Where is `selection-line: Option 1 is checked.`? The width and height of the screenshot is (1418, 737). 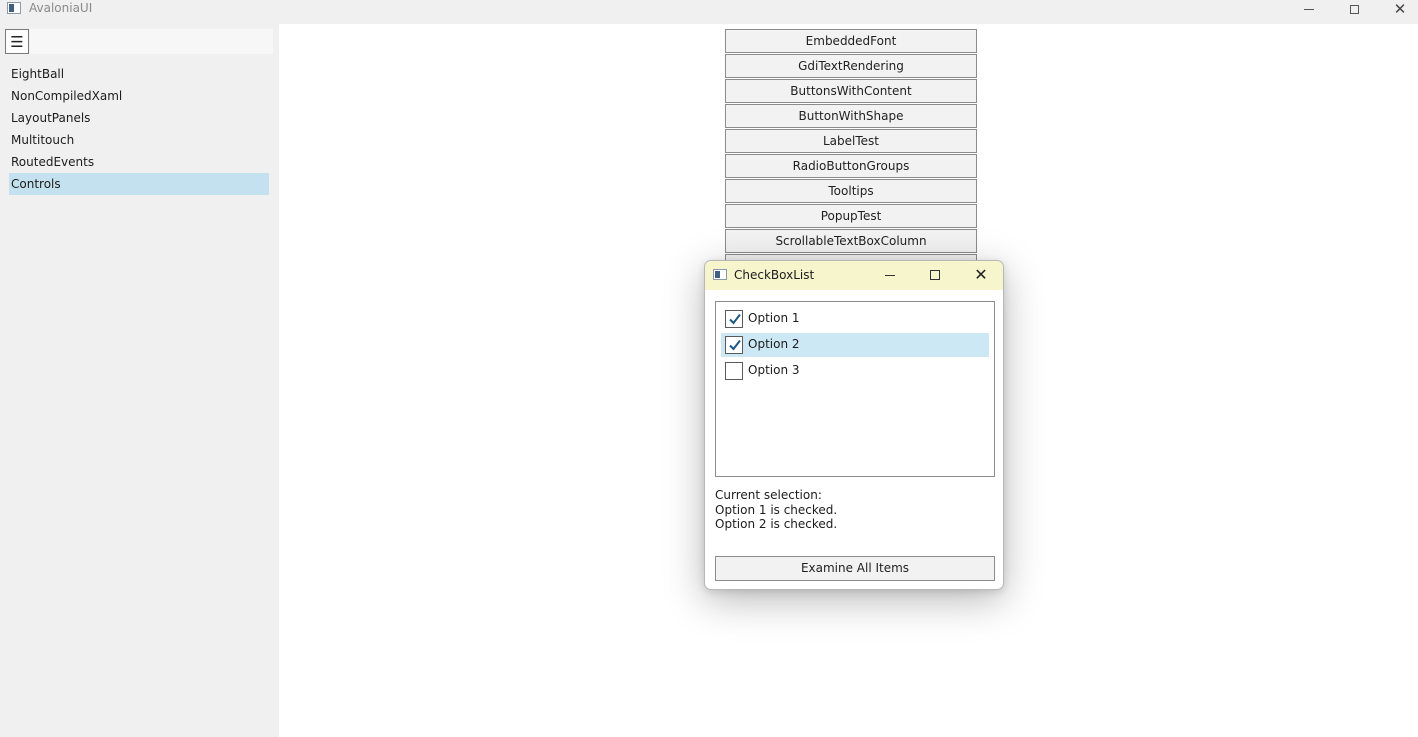 selection-line: Option 1 is checked. is located at coordinates (776, 509).